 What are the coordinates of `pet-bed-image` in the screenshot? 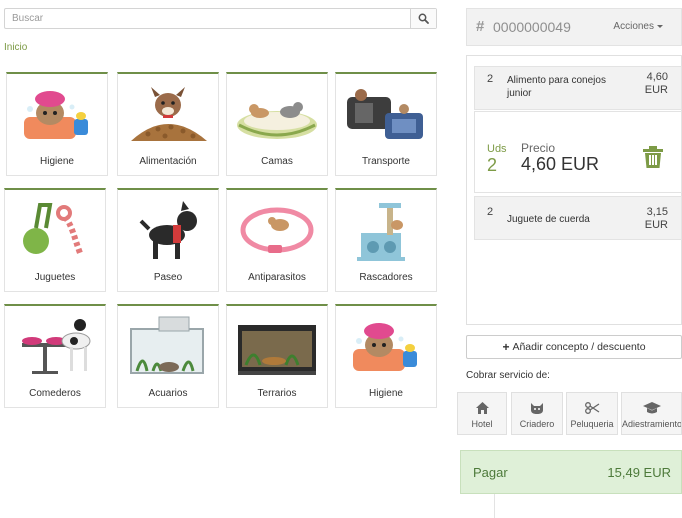 It's located at (277, 114).